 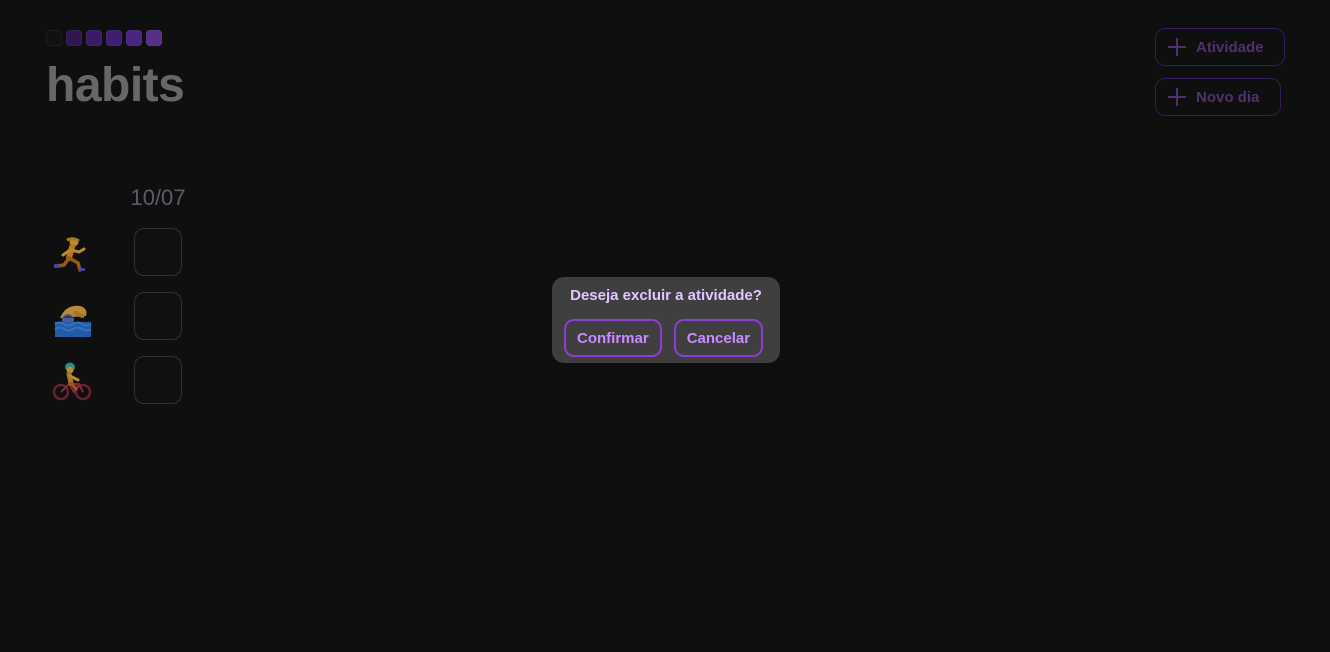 What do you see at coordinates (666, 295) in the screenshot?
I see `modal-question: Deseja excluir a atividade?` at bounding box center [666, 295].